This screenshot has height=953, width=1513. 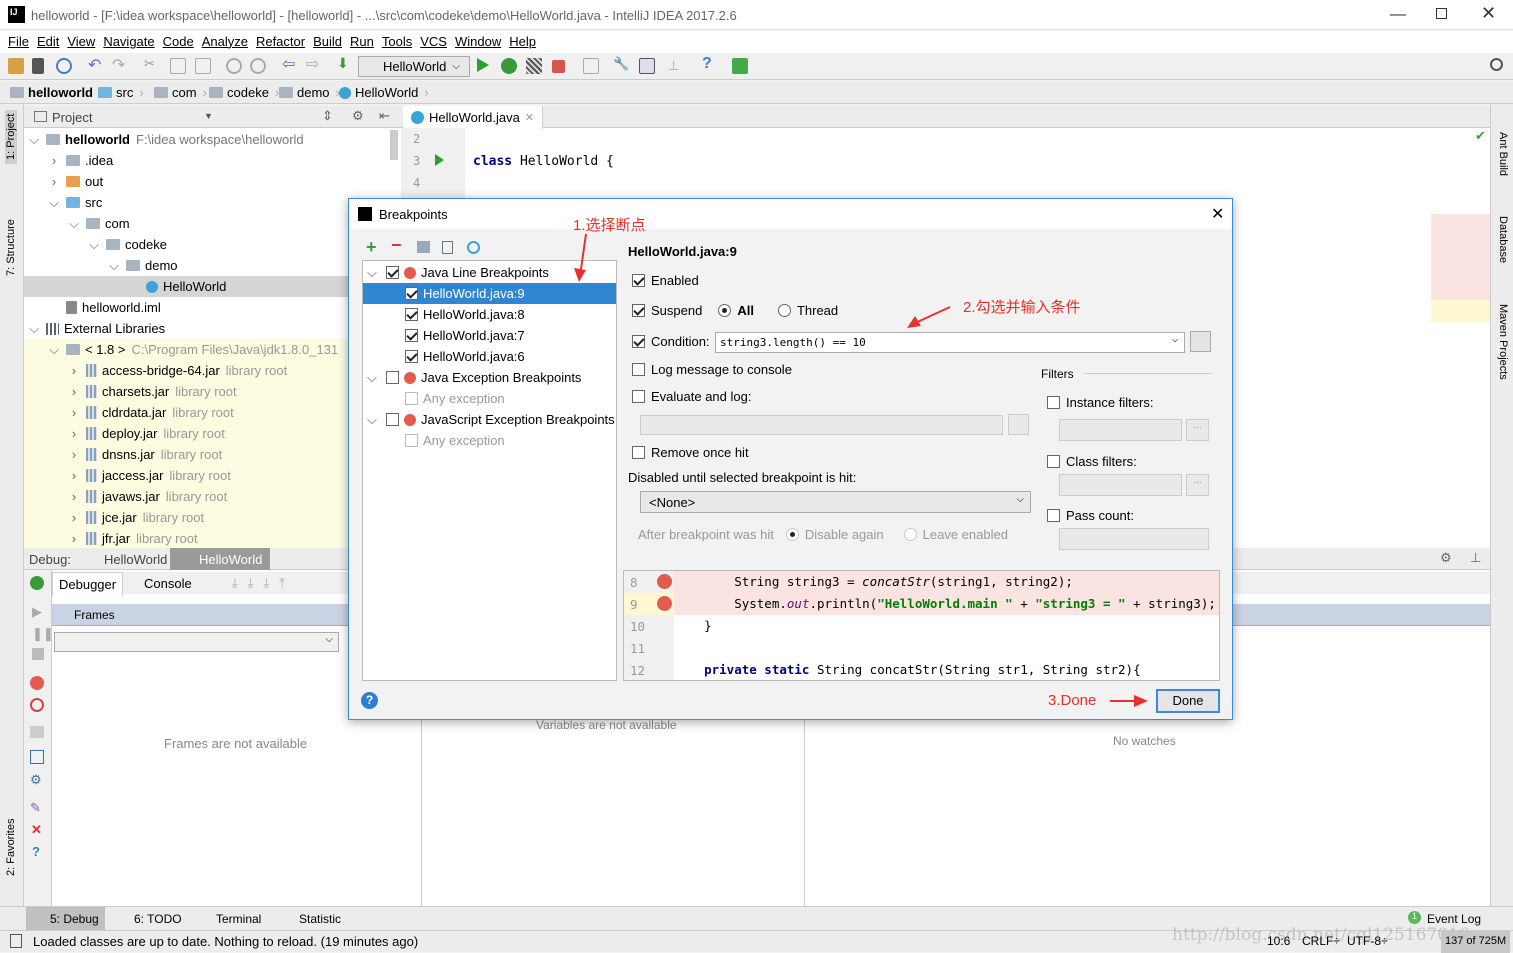 I want to click on breadcrumb-item: helloworld›, so click(x=56, y=92).